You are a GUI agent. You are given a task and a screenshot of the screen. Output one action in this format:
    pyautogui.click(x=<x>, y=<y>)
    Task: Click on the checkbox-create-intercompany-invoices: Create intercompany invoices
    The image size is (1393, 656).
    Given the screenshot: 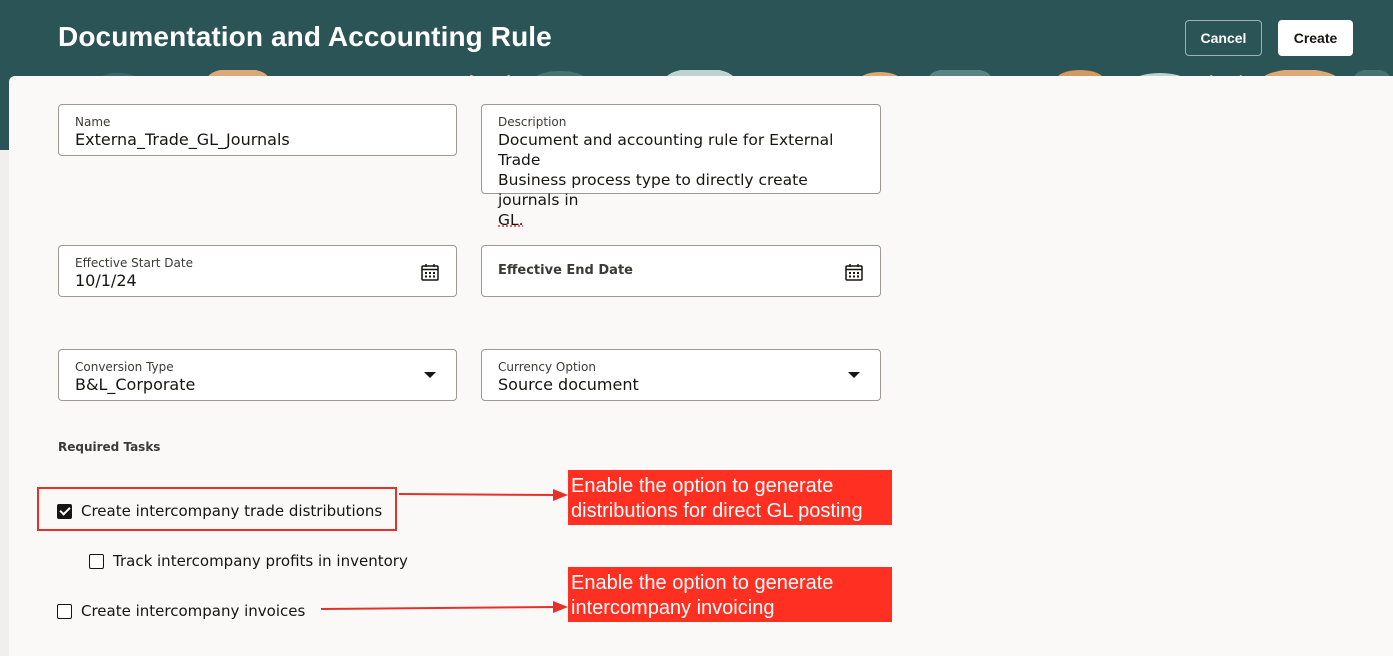 What is the action you would take?
    pyautogui.click(x=181, y=611)
    